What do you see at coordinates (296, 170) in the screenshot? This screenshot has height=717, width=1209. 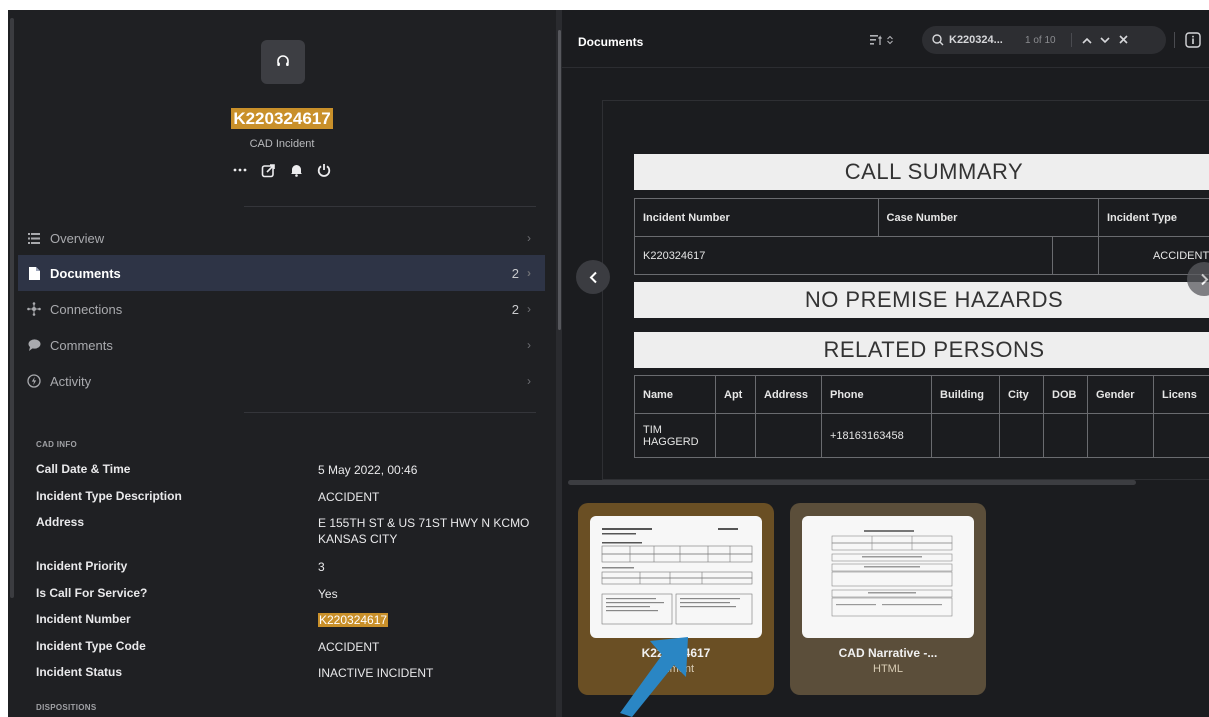 I see `bell-icon` at bounding box center [296, 170].